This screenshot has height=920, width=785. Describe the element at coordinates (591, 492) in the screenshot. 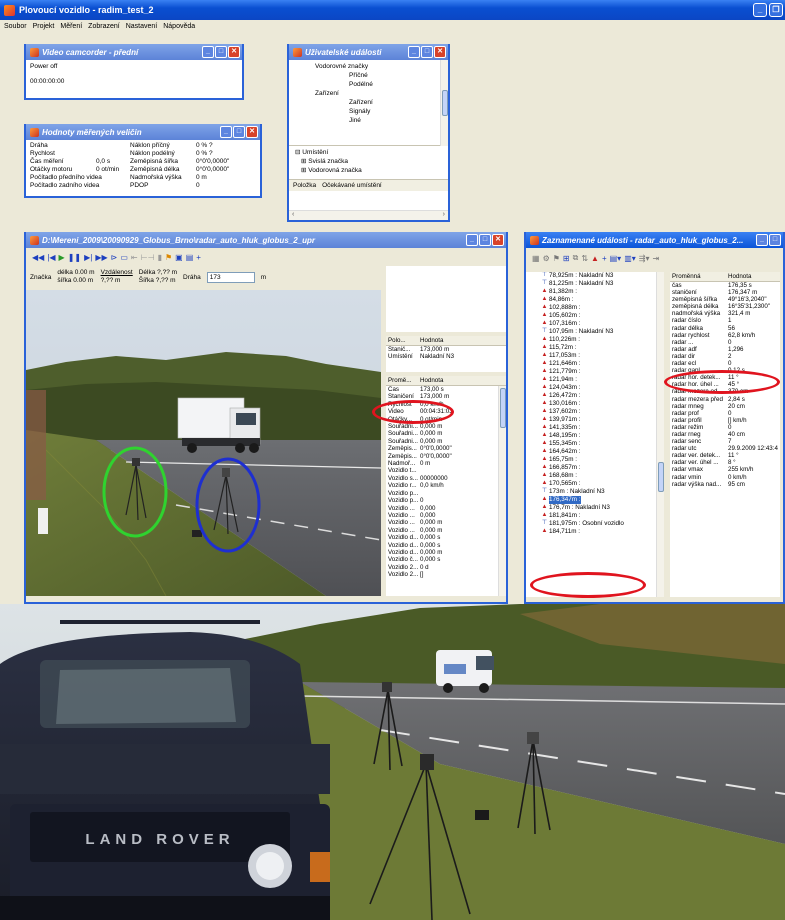

I see `list-item: ⊤ 173m : Nakladní N3` at that location.